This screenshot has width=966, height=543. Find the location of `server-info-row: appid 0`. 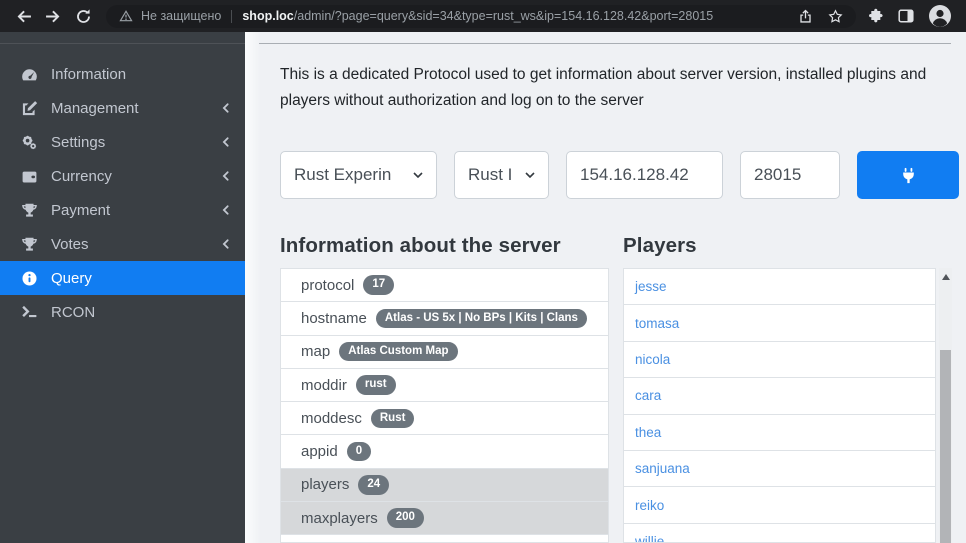

server-info-row: appid 0 is located at coordinates (444, 452).